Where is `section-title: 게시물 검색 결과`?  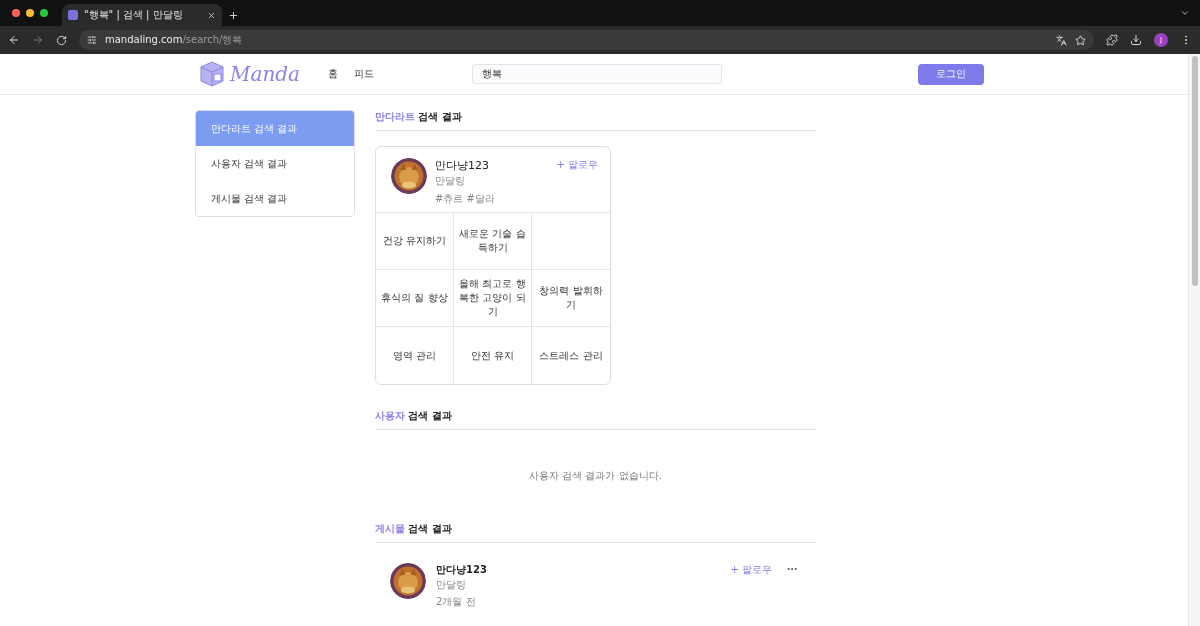
section-title: 게시물 검색 결과 is located at coordinates (595, 532).